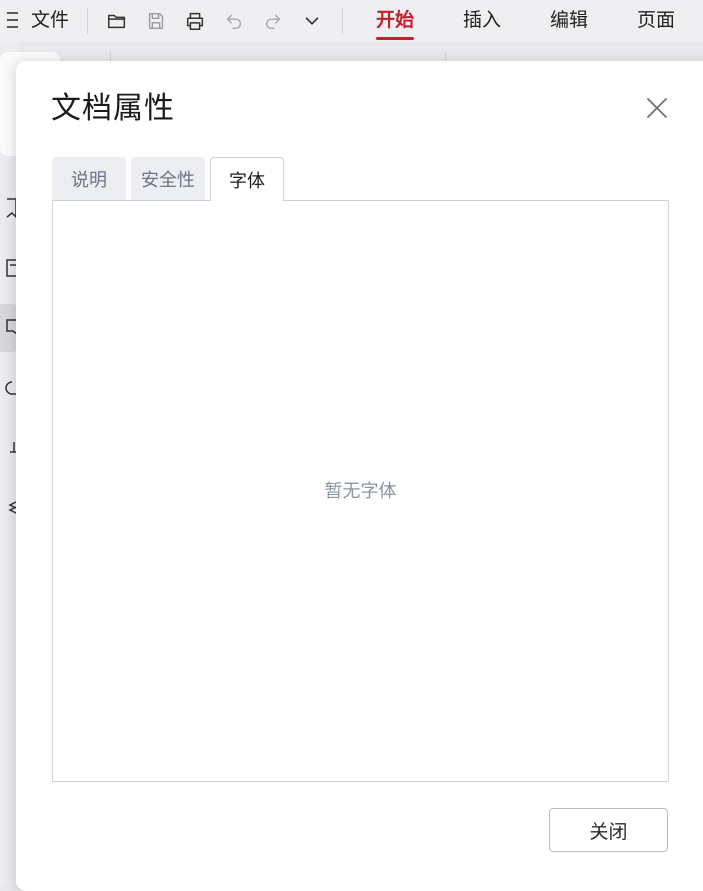 This screenshot has width=703, height=891. What do you see at coordinates (608, 830) in the screenshot?
I see `close-button: 关闭` at bounding box center [608, 830].